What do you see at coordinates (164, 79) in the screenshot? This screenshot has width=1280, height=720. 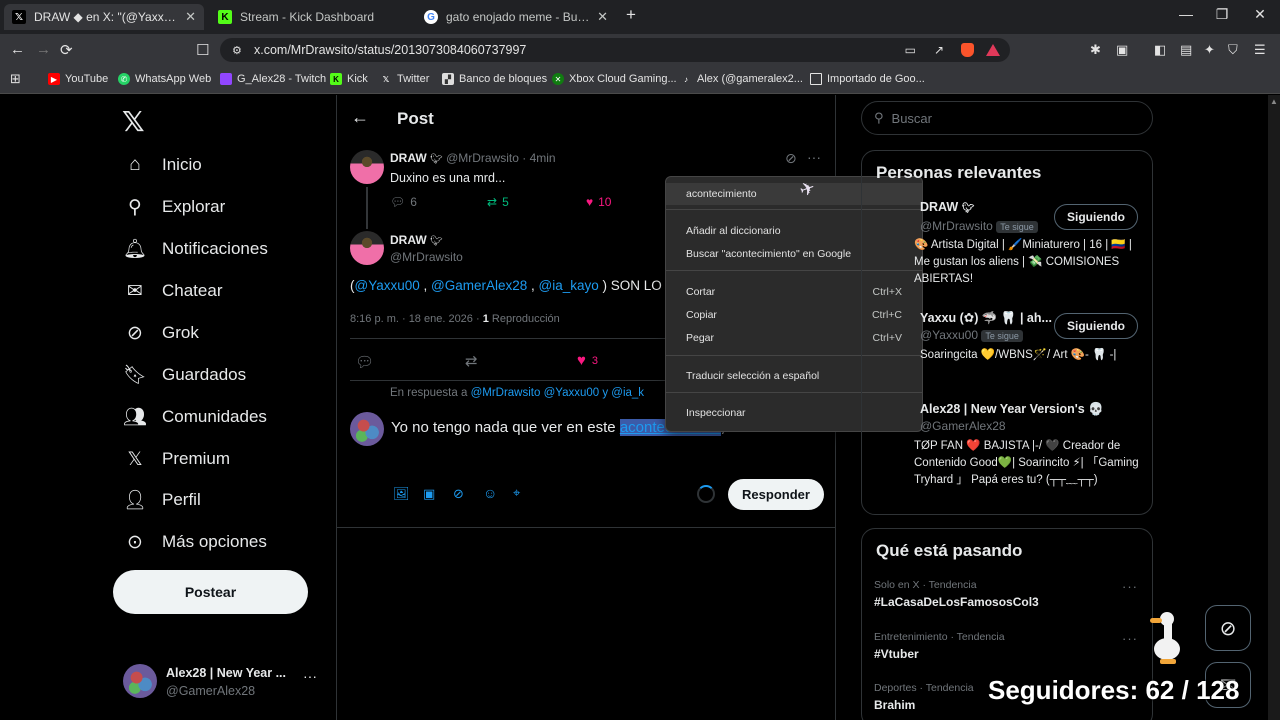 I see `bookmark-whatsapp: ✆ WhatsApp Web` at bounding box center [164, 79].